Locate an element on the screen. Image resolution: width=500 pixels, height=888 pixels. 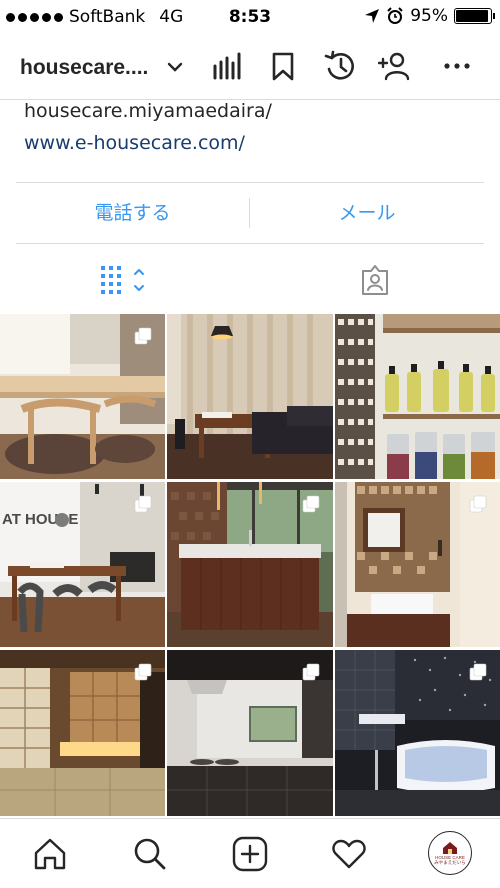
profile-logo-line2: みやまえだいら is located at coordinates (450, 862).